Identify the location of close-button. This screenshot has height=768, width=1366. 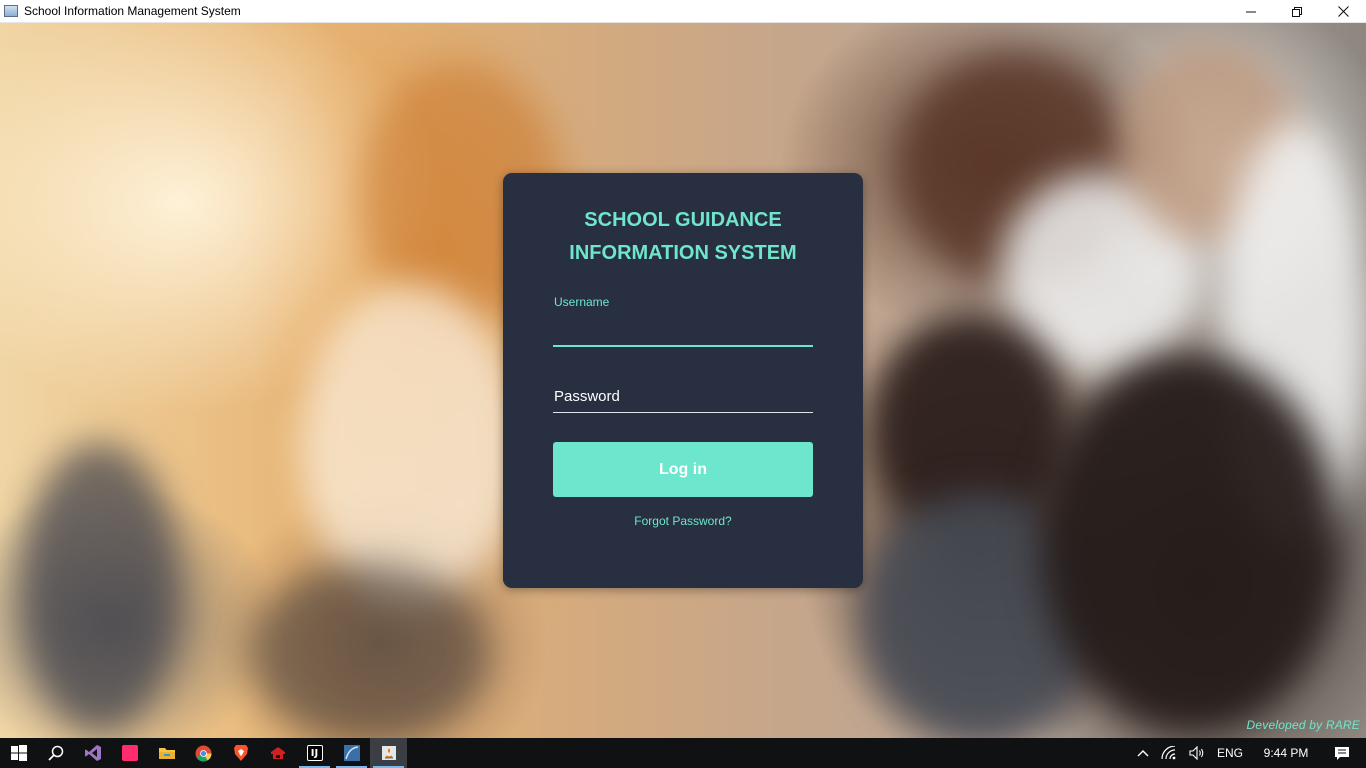
(1343, 11).